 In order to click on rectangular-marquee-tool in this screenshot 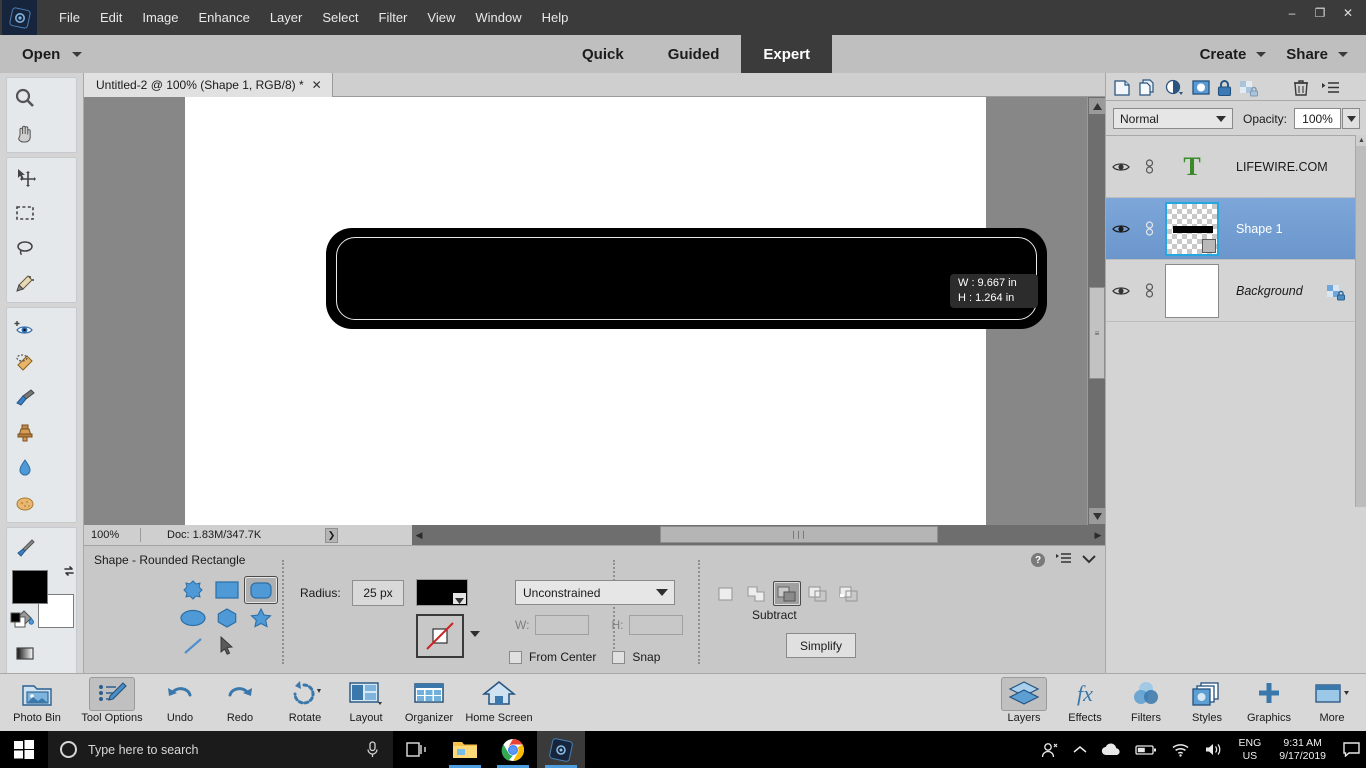, I will do `click(24, 212)`.